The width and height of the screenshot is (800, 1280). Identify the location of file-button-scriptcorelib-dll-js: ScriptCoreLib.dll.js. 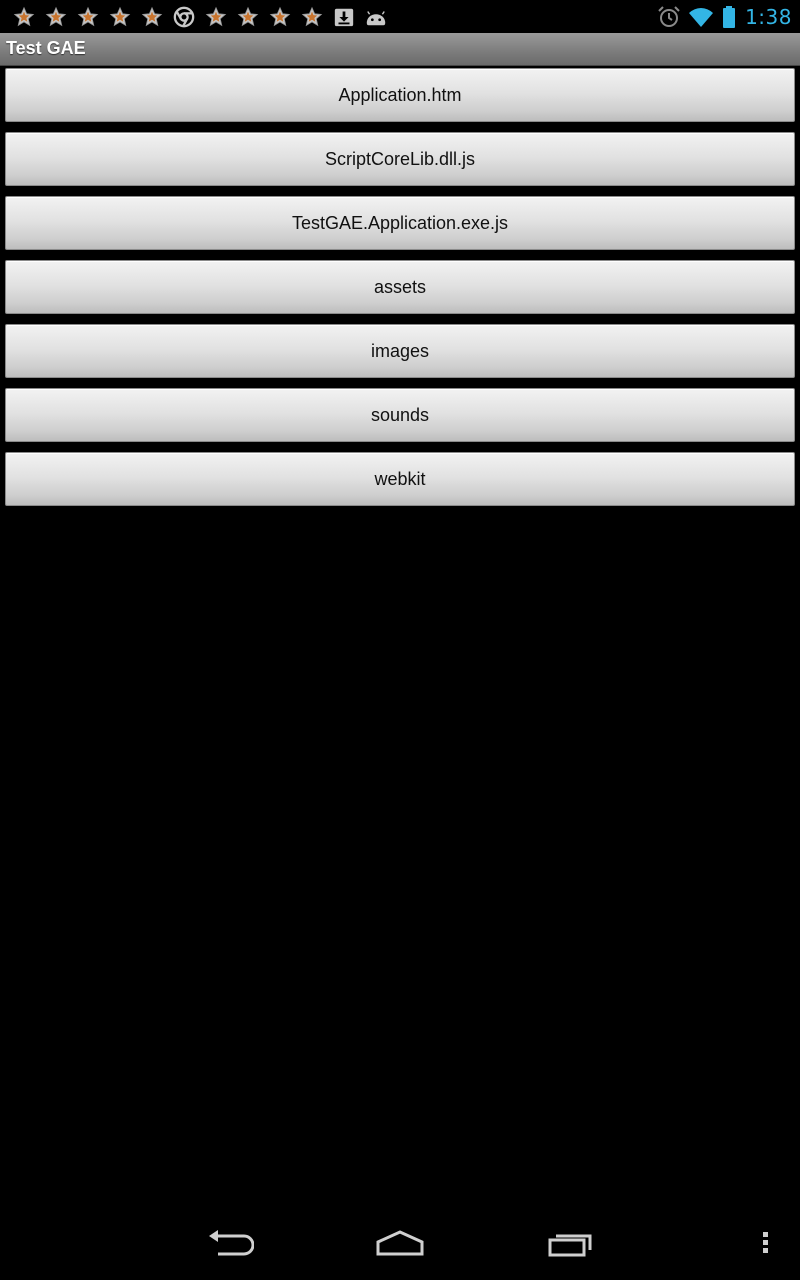
(400, 159).